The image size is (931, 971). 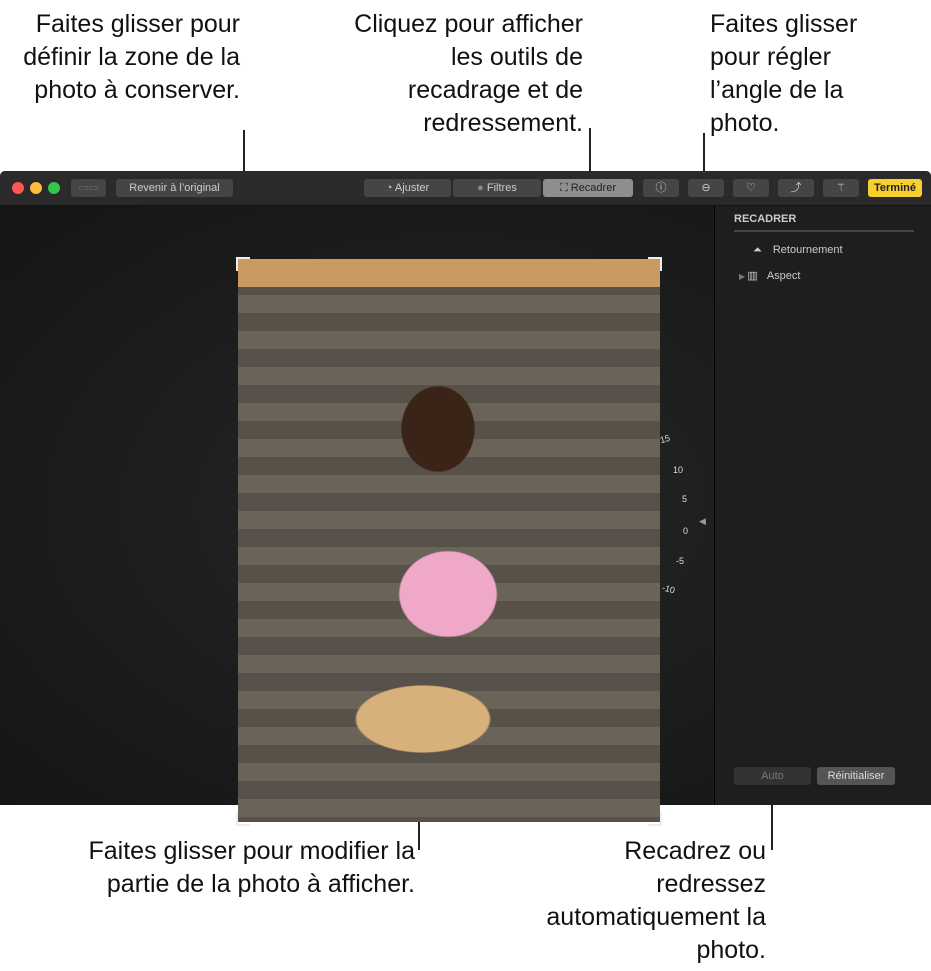 What do you see at coordinates (18, 188) in the screenshot?
I see `close-button` at bounding box center [18, 188].